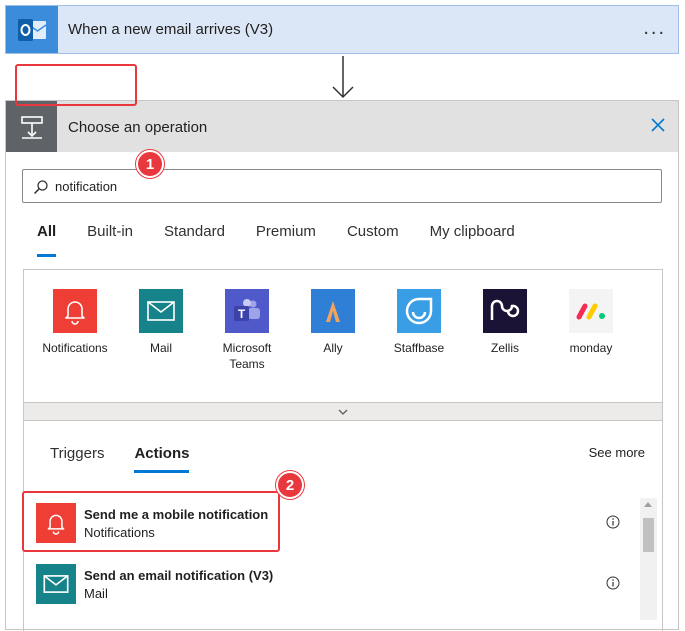  What do you see at coordinates (119, 532) in the screenshot?
I see `action-connector: Notifications` at bounding box center [119, 532].